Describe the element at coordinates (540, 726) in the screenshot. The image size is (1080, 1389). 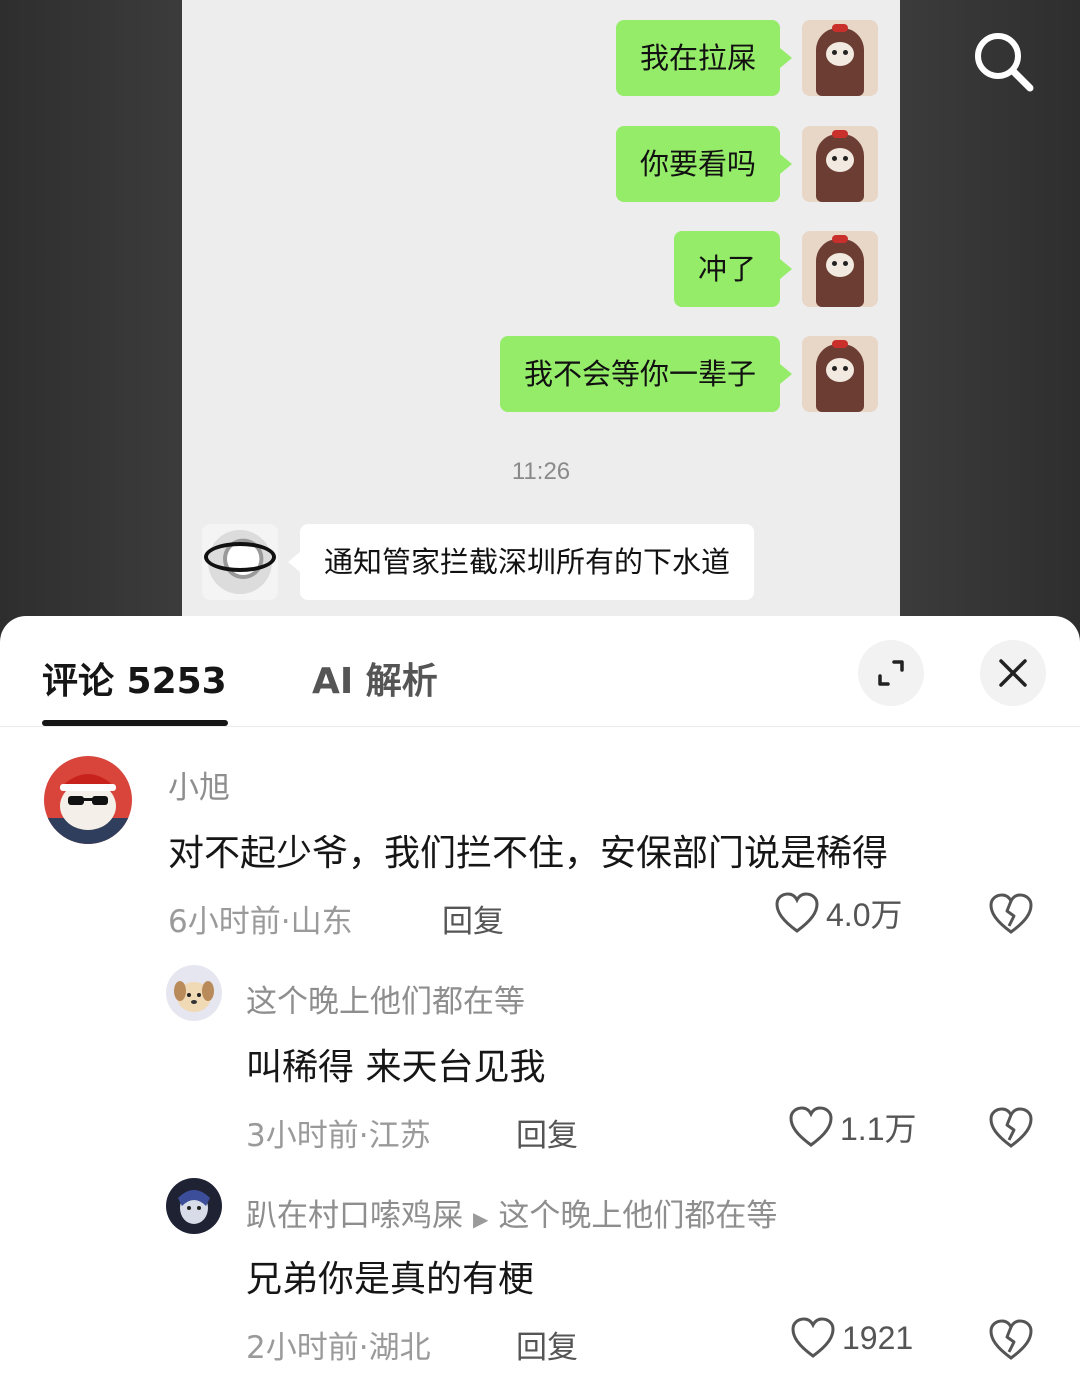
I see `tab-divider` at that location.